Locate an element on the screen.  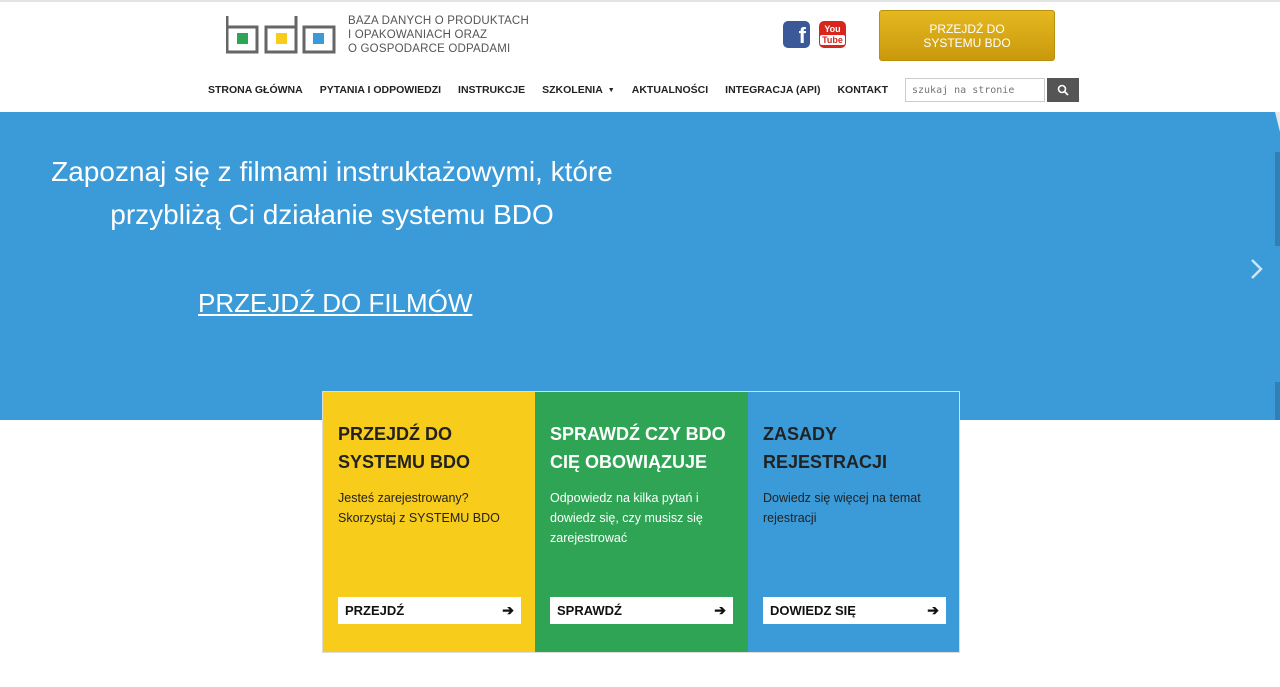
card-title-line: ZASADY is located at coordinates (800, 434).